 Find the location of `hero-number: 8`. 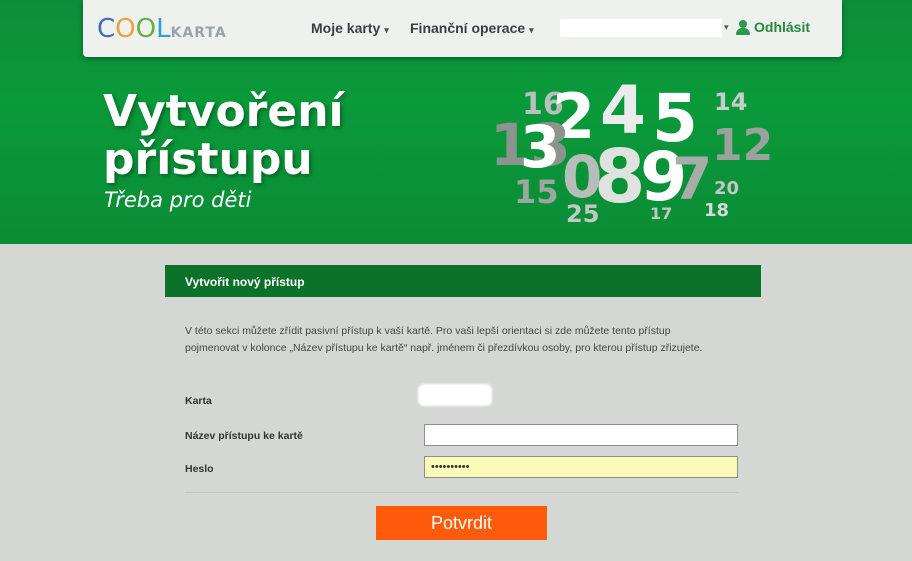

hero-number: 8 is located at coordinates (620, 177).